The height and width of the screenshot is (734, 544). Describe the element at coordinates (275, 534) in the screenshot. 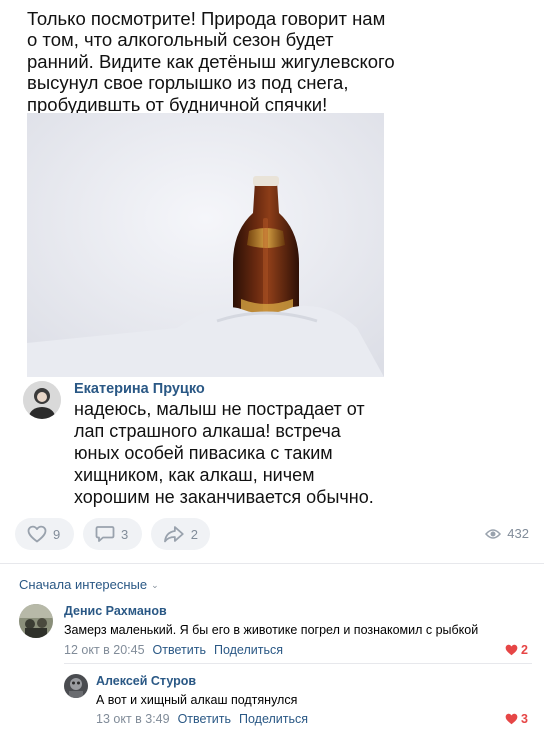

I see `post-actions: 9 3 2 432` at that location.